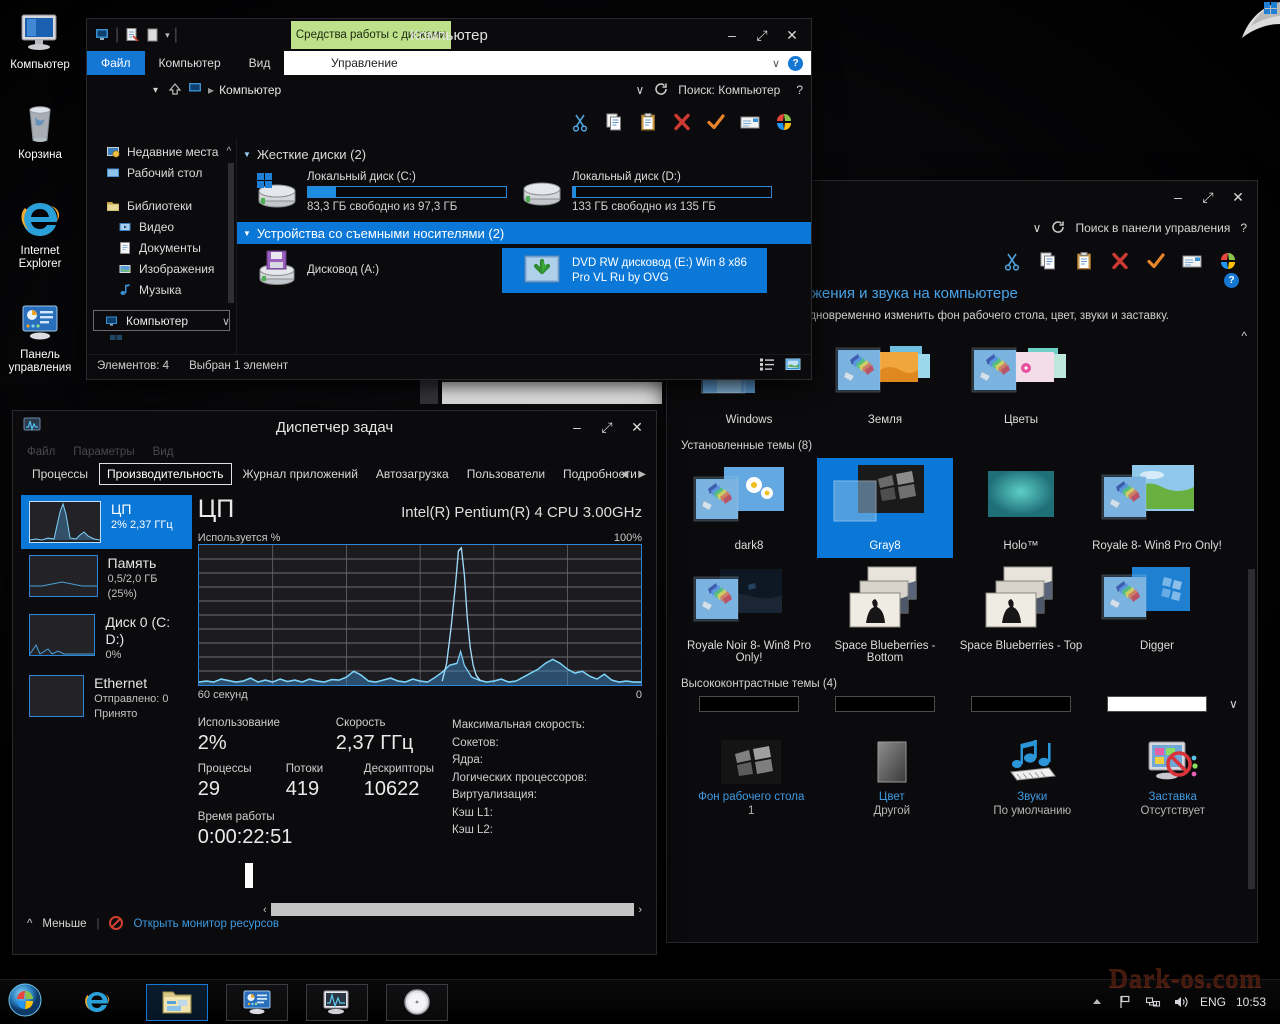 The width and height of the screenshot is (1280, 1024). Describe the element at coordinates (29, 924) in the screenshot. I see `fewer-details-chevron-icon: ^` at that location.